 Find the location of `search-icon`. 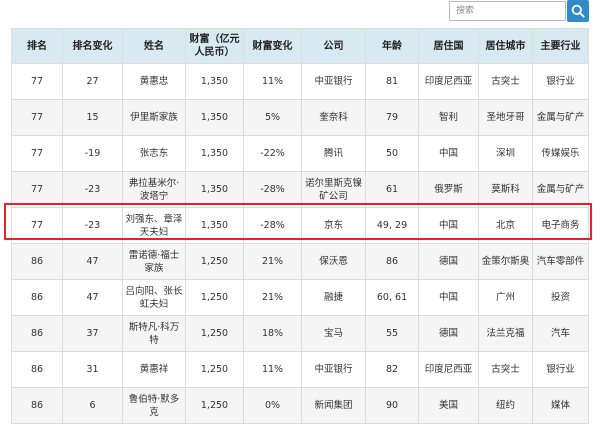

search-icon is located at coordinates (578, 11).